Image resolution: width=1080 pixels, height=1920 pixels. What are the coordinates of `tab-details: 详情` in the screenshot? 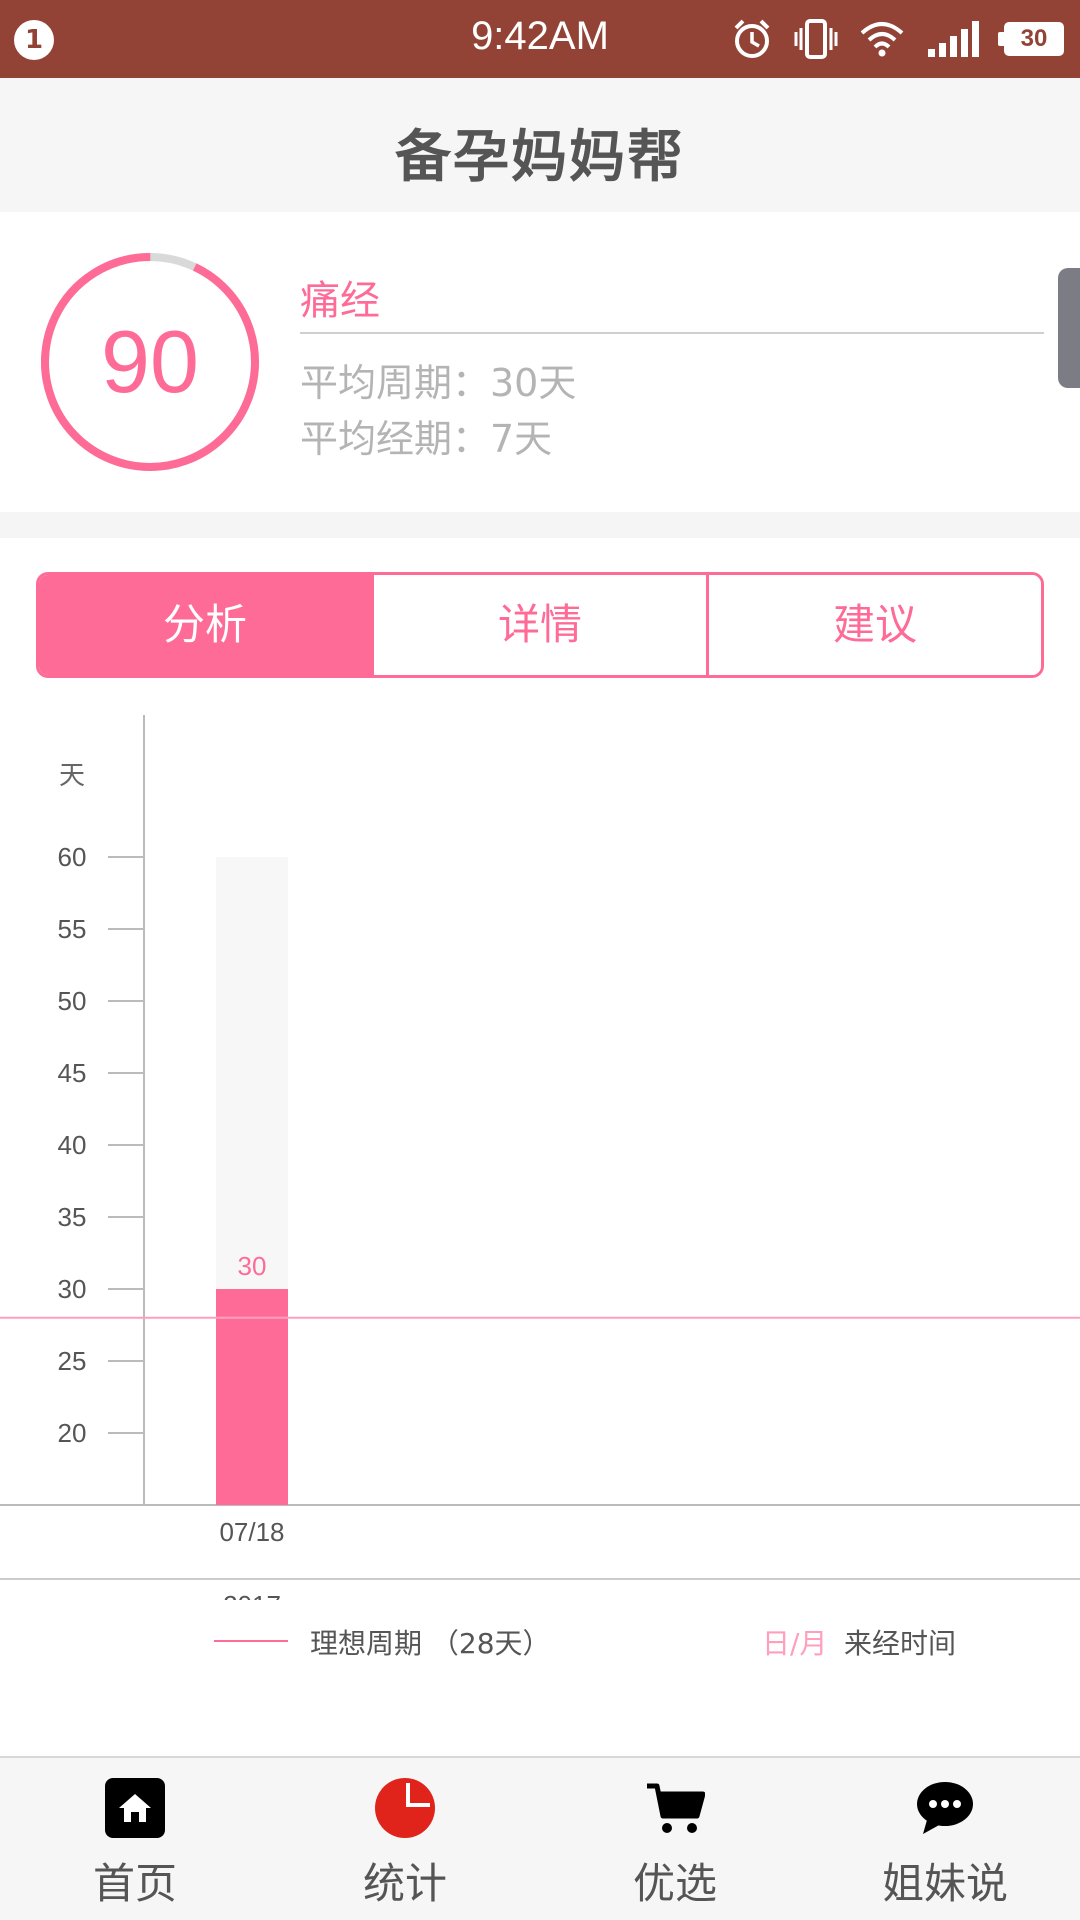 It's located at (538, 625).